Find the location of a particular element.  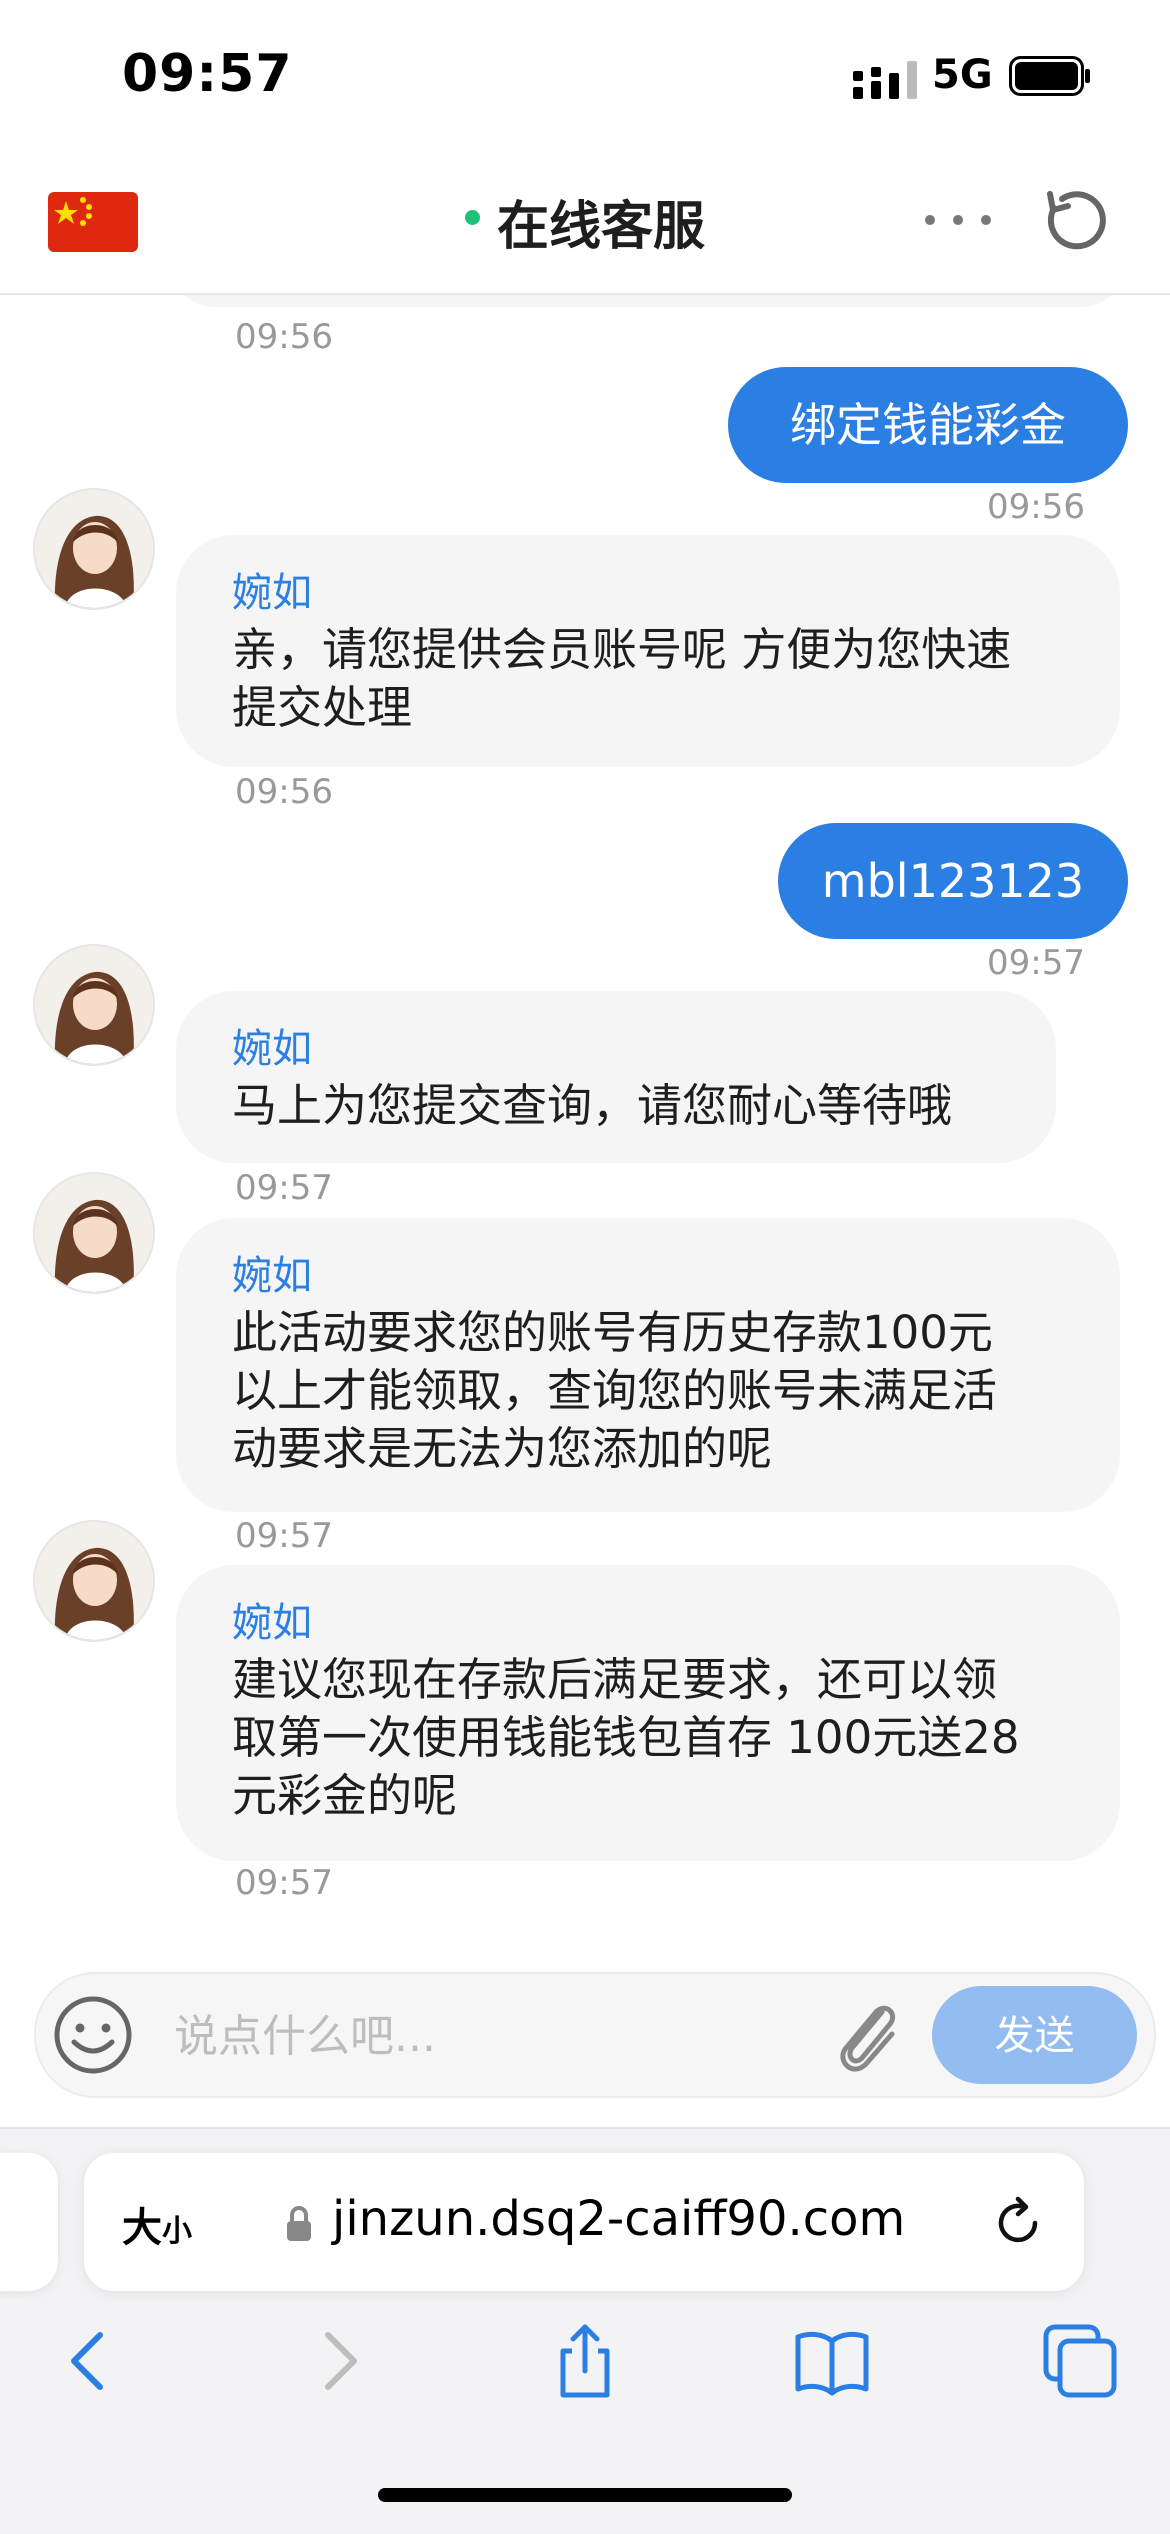

text-size-button: 大小 is located at coordinates (157, 2224).